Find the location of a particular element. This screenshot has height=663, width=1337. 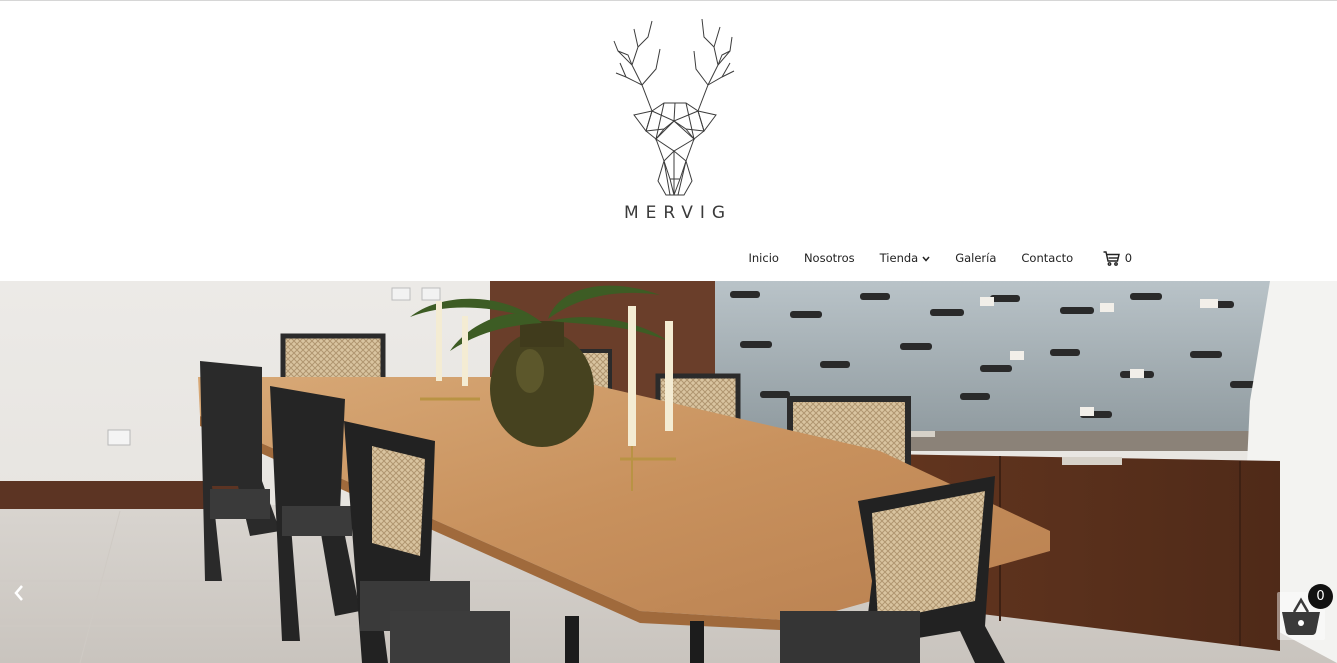

brand-name: MERVIG is located at coordinates (678, 213).